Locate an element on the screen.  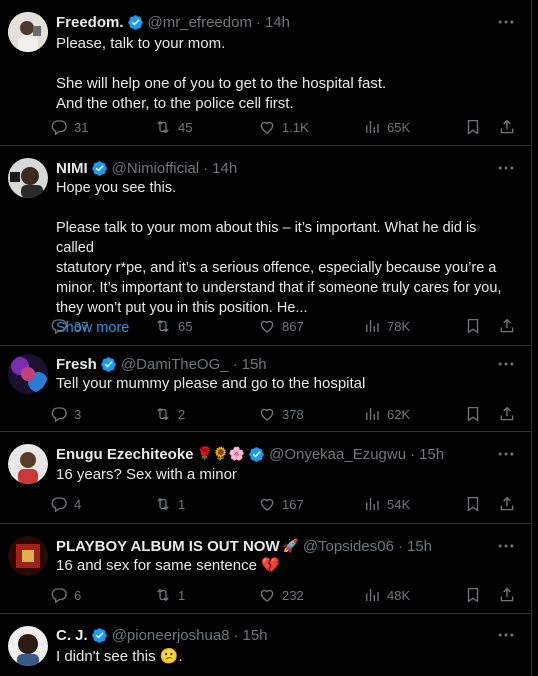
reply-button: 4 is located at coordinates (65, 504).